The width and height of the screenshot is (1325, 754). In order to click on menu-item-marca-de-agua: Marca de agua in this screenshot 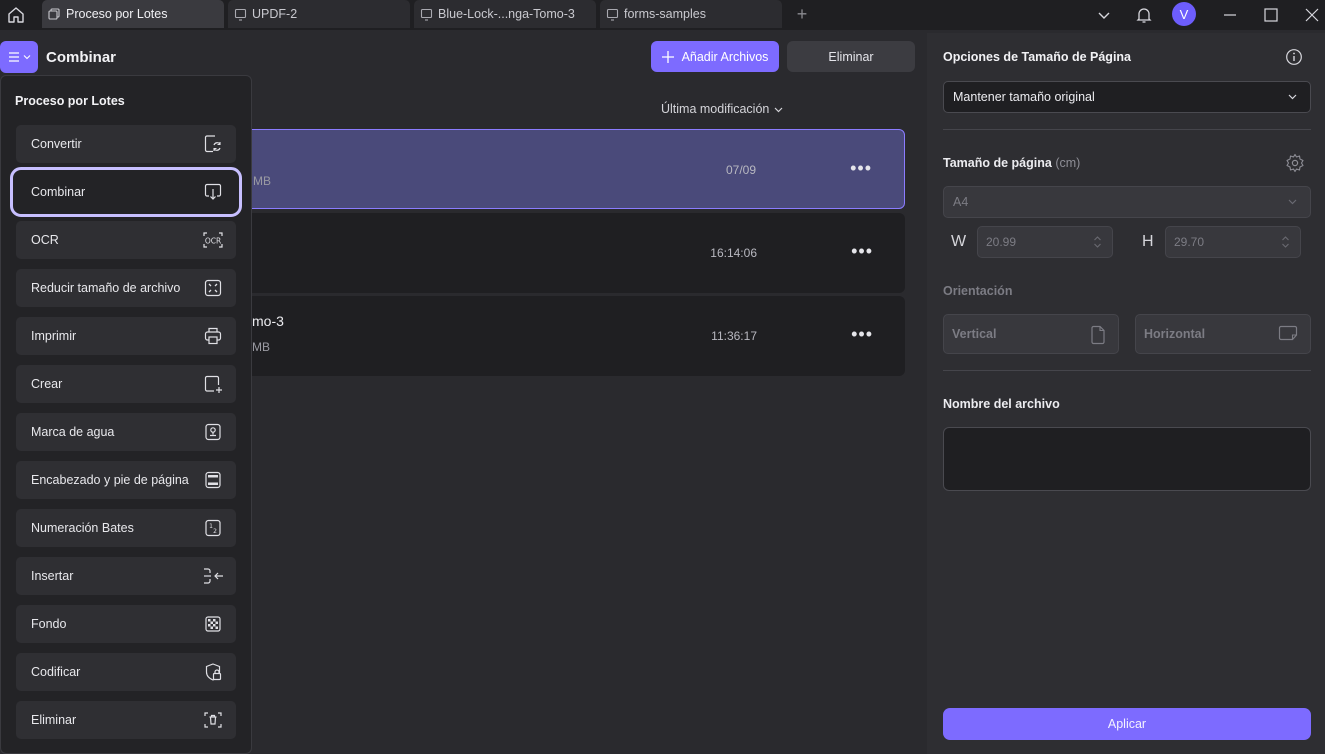, I will do `click(126, 432)`.